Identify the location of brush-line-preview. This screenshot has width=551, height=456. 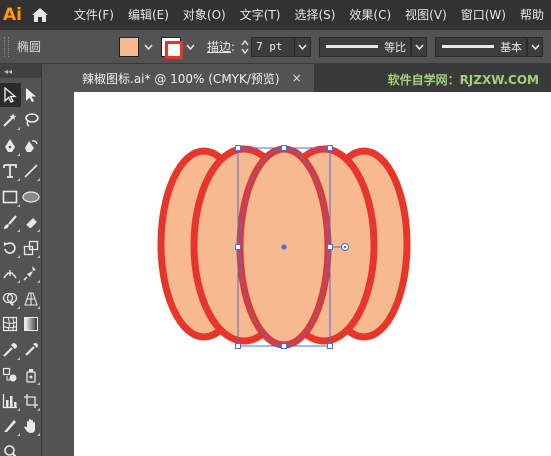
(468, 46).